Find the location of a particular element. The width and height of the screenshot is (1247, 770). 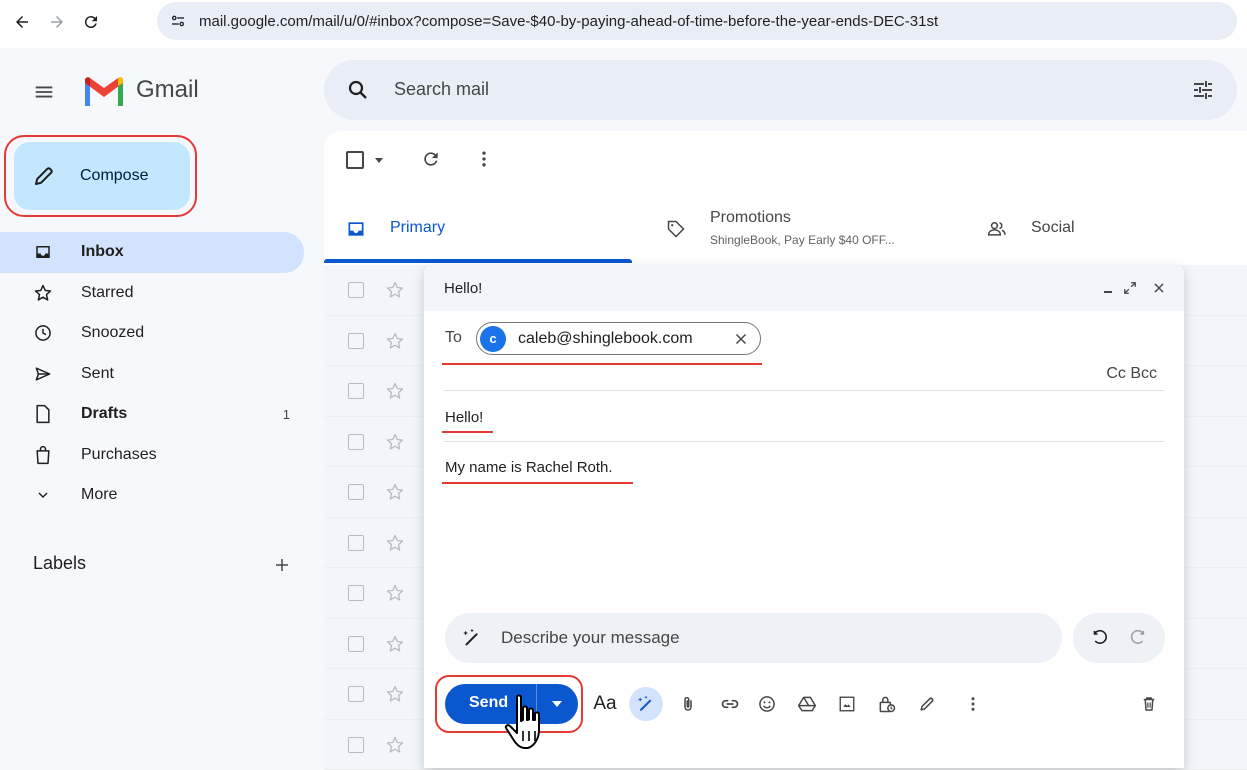

select-all-checkbox is located at coordinates (355, 160).